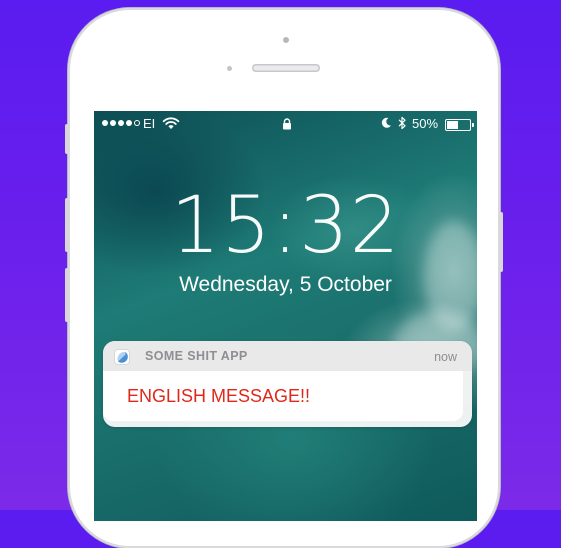  What do you see at coordinates (285, 226) in the screenshot?
I see `lock-screen-time: 15:32` at bounding box center [285, 226].